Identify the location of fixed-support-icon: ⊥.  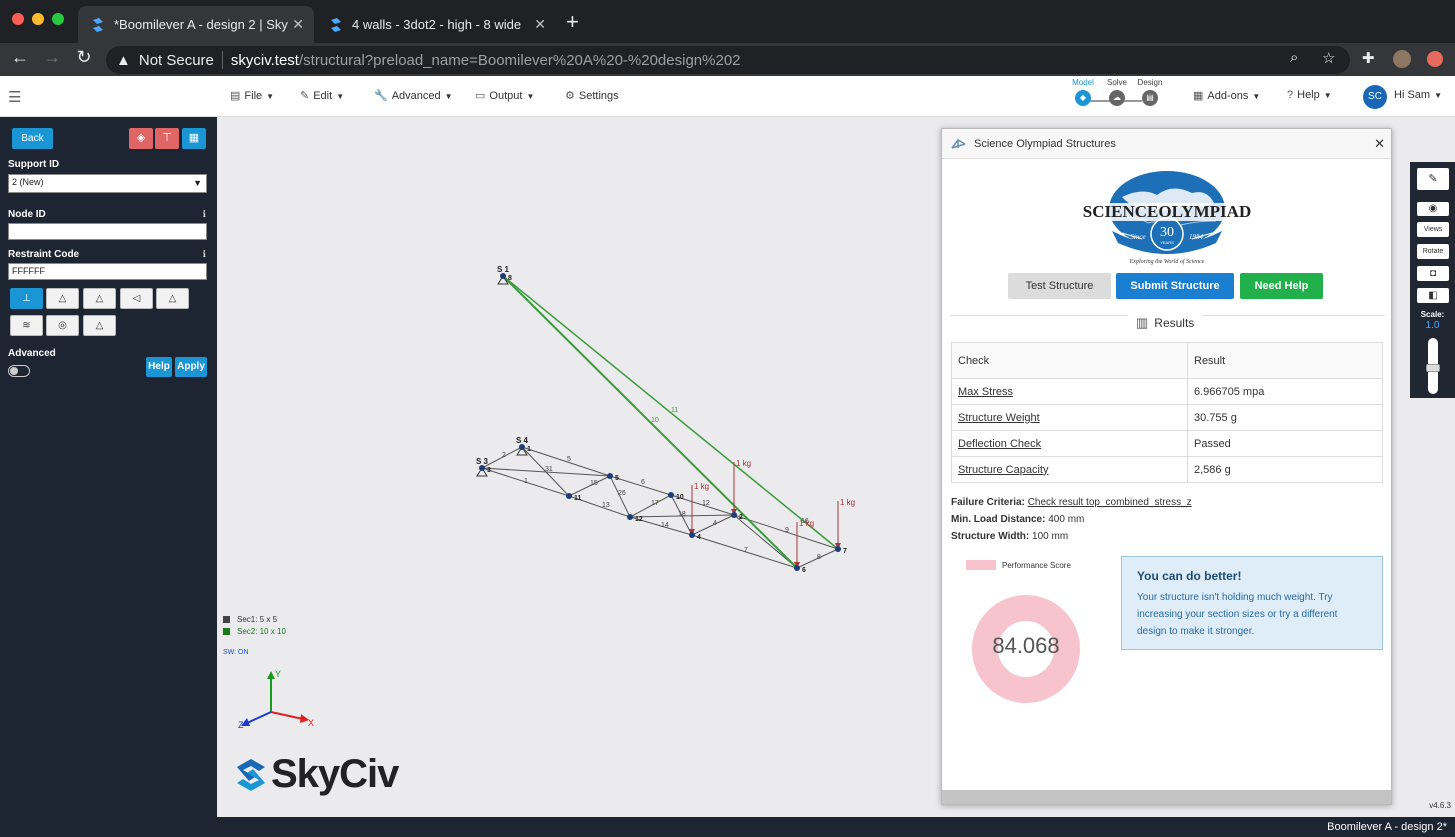
(26, 298).